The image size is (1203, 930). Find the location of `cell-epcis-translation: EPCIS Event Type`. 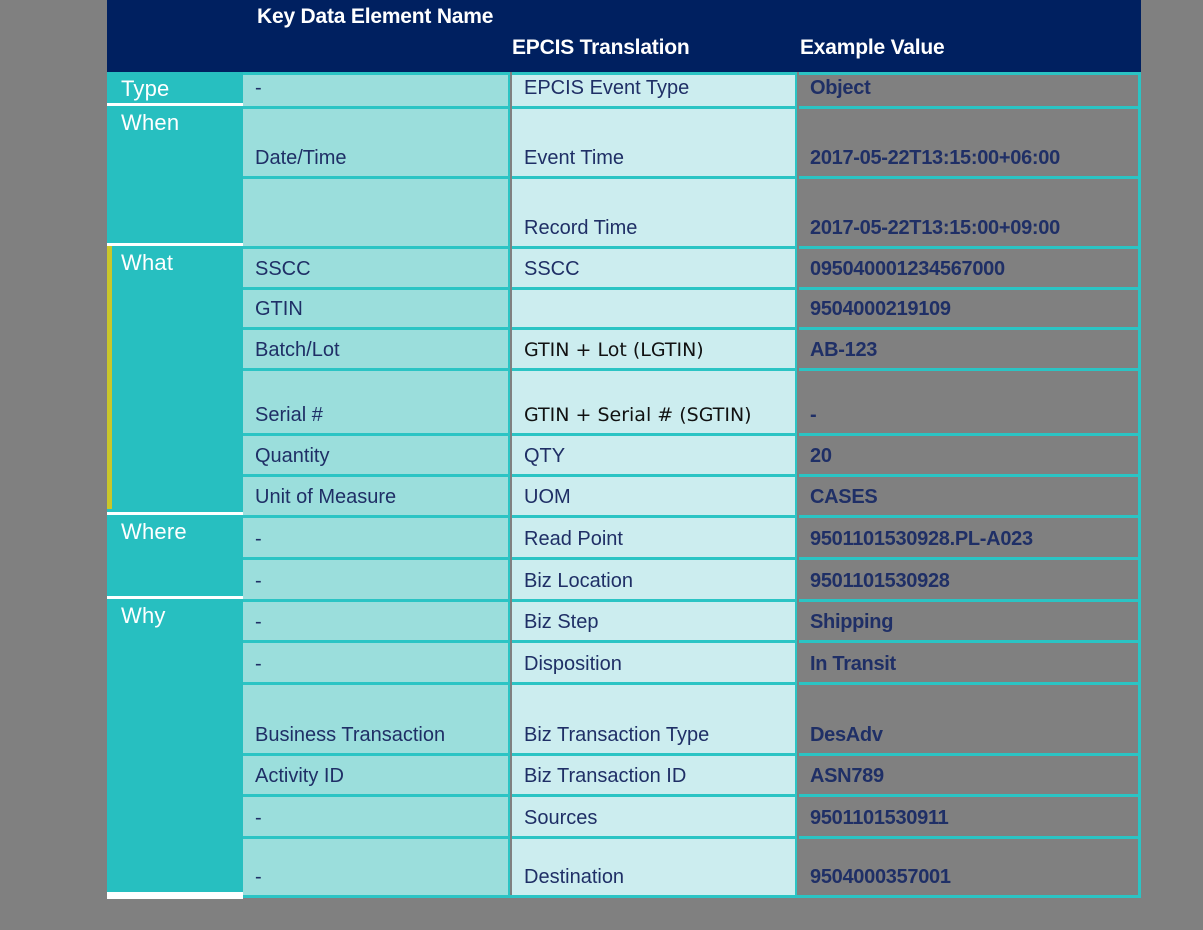

cell-epcis-translation: EPCIS Event Type is located at coordinates (654, 89).